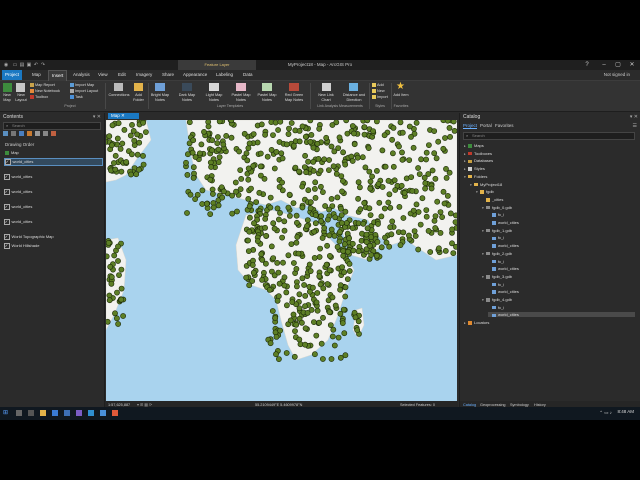  Describe the element at coordinates (326, 97) in the screenshot. I see `new-link-chart-button: New Link Chart` at that location.